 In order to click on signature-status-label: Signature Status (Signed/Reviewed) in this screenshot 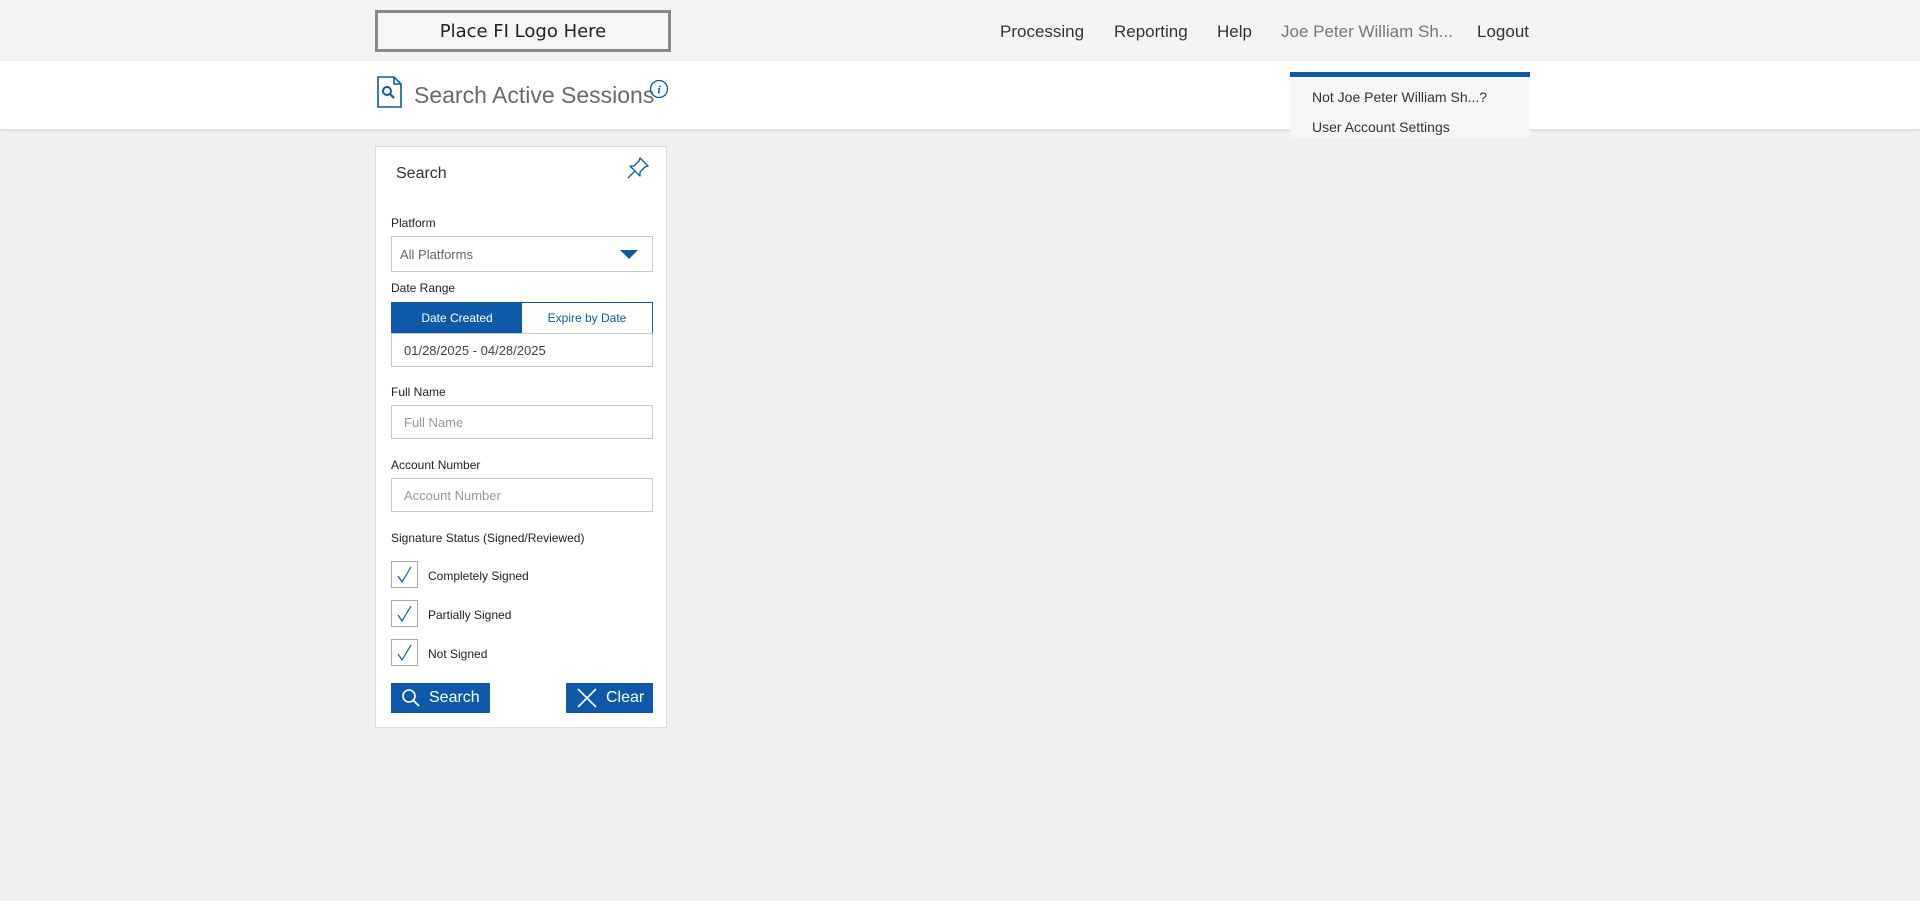, I will do `click(488, 538)`.